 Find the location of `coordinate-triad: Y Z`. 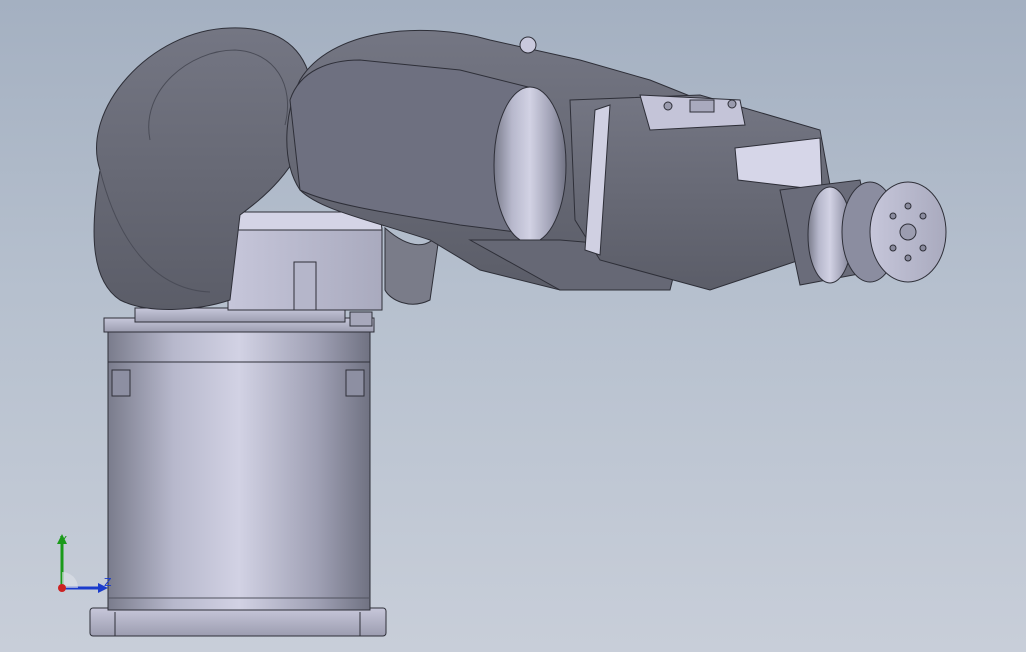

coordinate-triad: Y Z is located at coordinates (83, 564).